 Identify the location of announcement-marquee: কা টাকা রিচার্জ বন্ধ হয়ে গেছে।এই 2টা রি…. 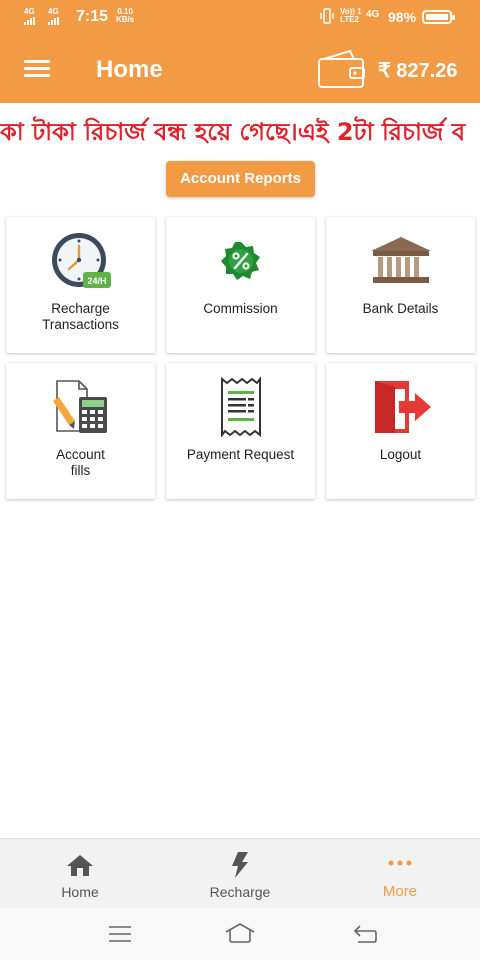
(240, 128).